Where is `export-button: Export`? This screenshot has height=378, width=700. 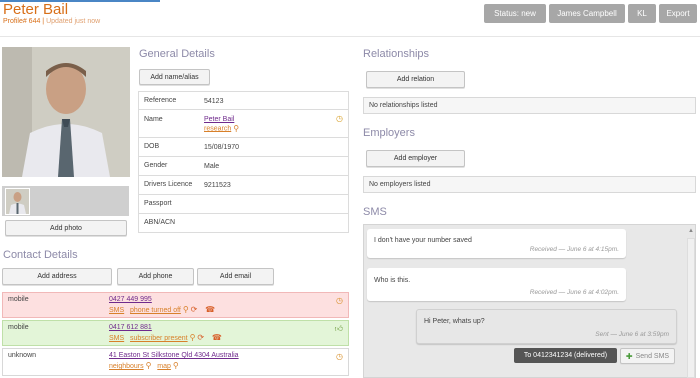
export-button: Export is located at coordinates (678, 13).